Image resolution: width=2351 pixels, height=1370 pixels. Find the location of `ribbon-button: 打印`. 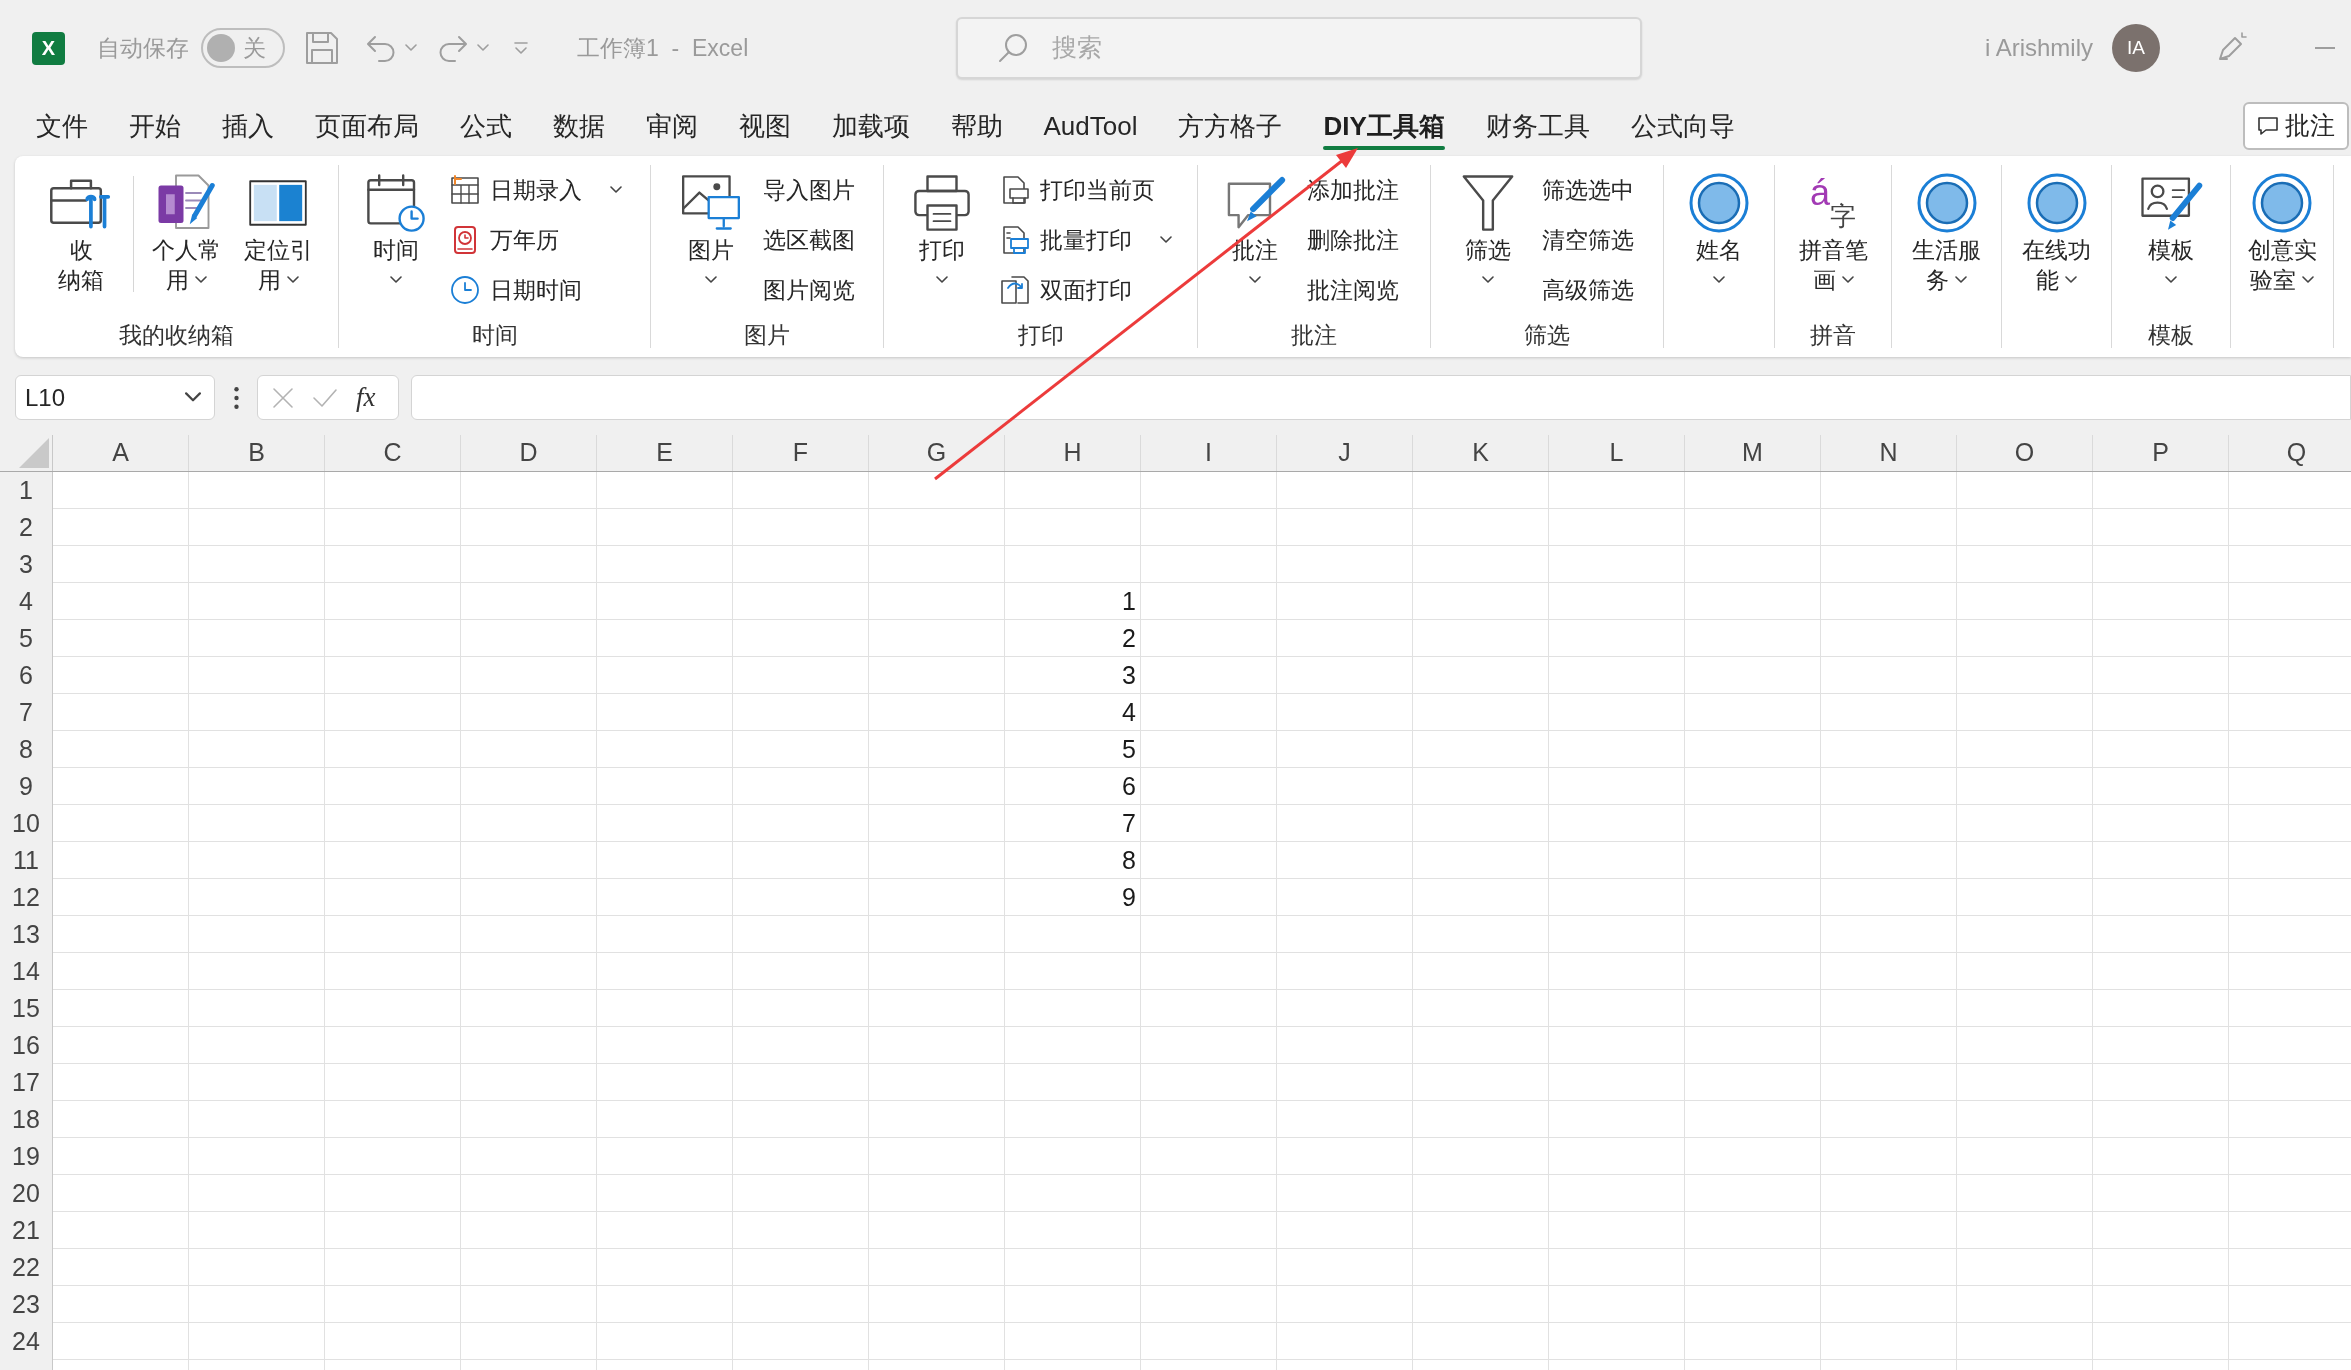

ribbon-button: 打印 is located at coordinates (942, 230).